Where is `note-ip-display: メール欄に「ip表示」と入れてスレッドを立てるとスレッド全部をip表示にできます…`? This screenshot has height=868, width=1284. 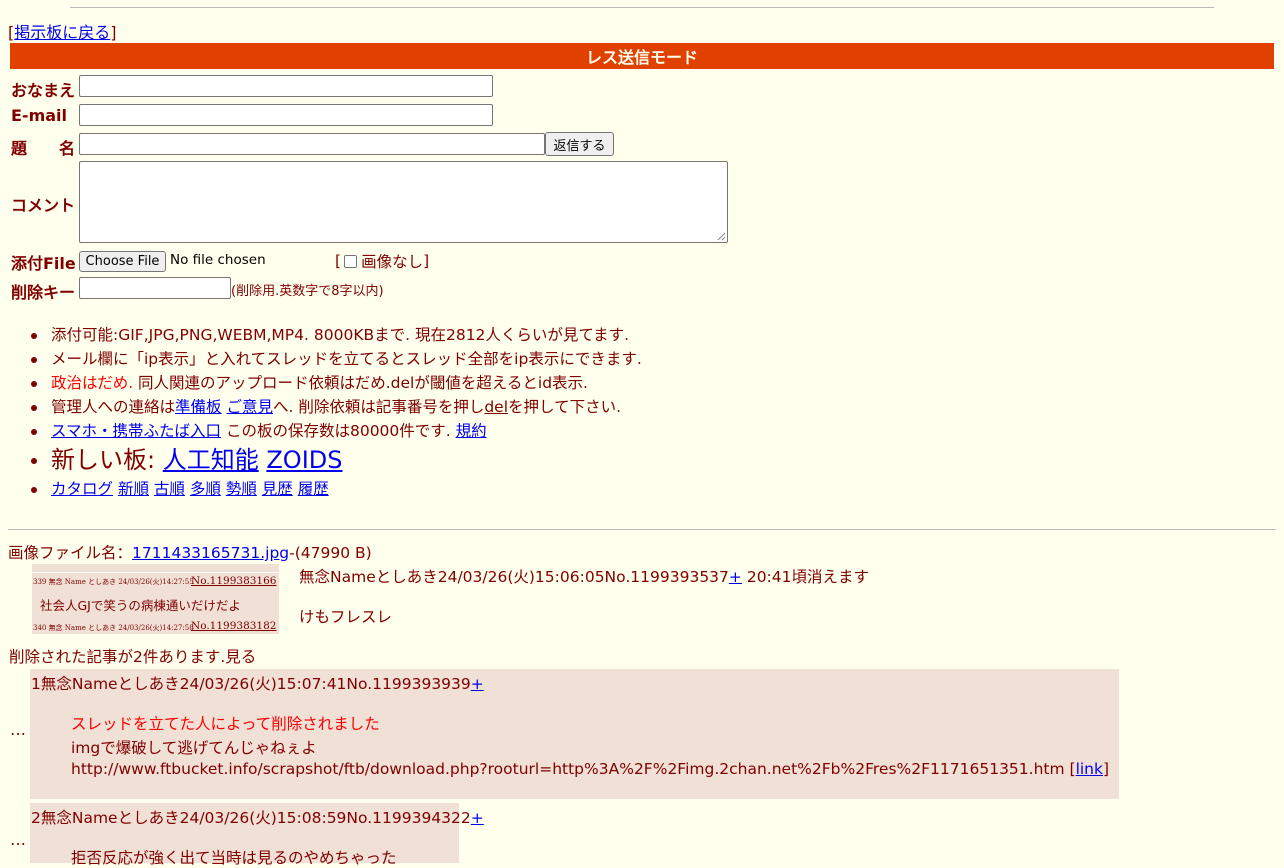
note-ip-display: メール欄に「ip表示」と入れてスレッドを立てるとスレッド全部をip表示にできます… is located at coordinates (657, 359).